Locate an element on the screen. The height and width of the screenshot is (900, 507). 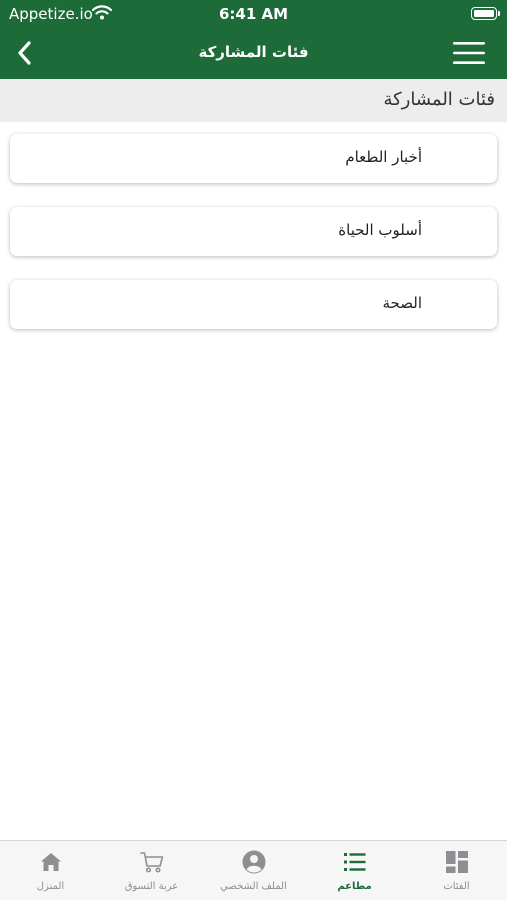
tab-cart: عربة التسوق is located at coordinates (151, 870).